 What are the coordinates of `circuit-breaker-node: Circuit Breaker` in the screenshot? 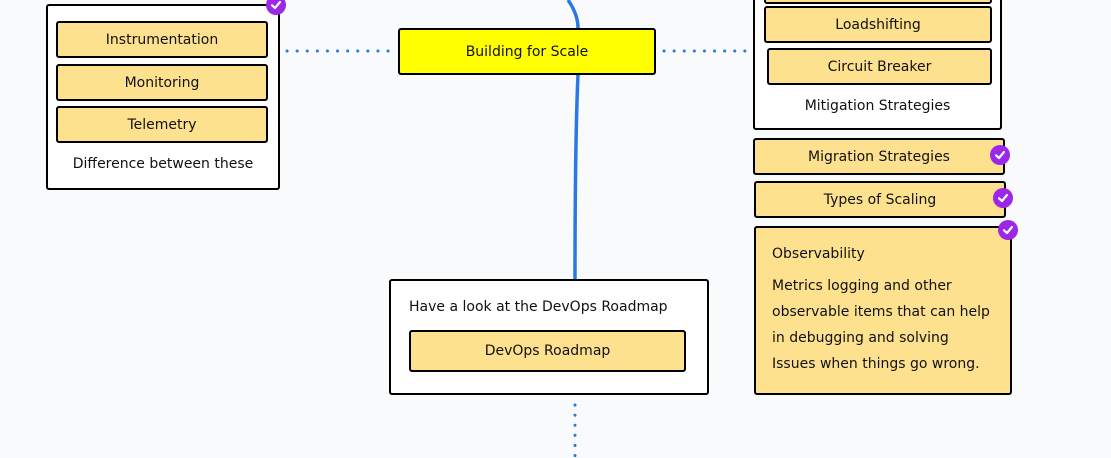 It's located at (879, 66).